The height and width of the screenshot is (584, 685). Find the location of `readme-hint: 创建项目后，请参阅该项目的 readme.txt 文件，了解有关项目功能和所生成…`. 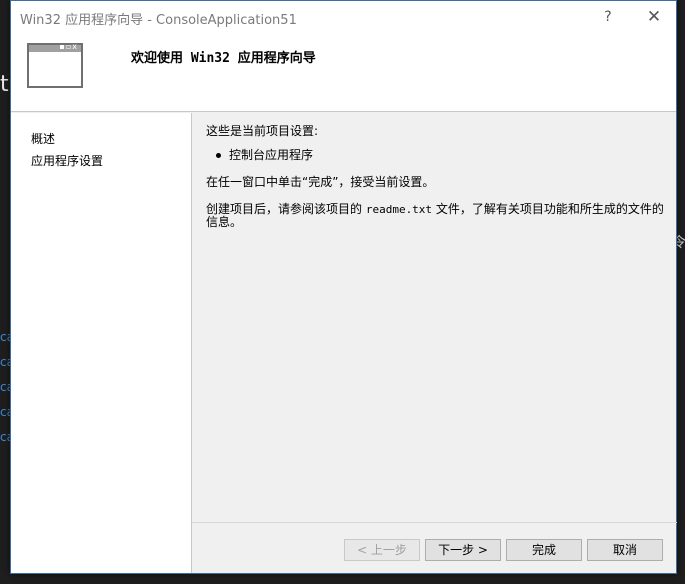

readme-hint: 创建项目后，请参阅该项目的 readme.txt 文件，了解有关项目功能和所生成… is located at coordinates (436, 216).